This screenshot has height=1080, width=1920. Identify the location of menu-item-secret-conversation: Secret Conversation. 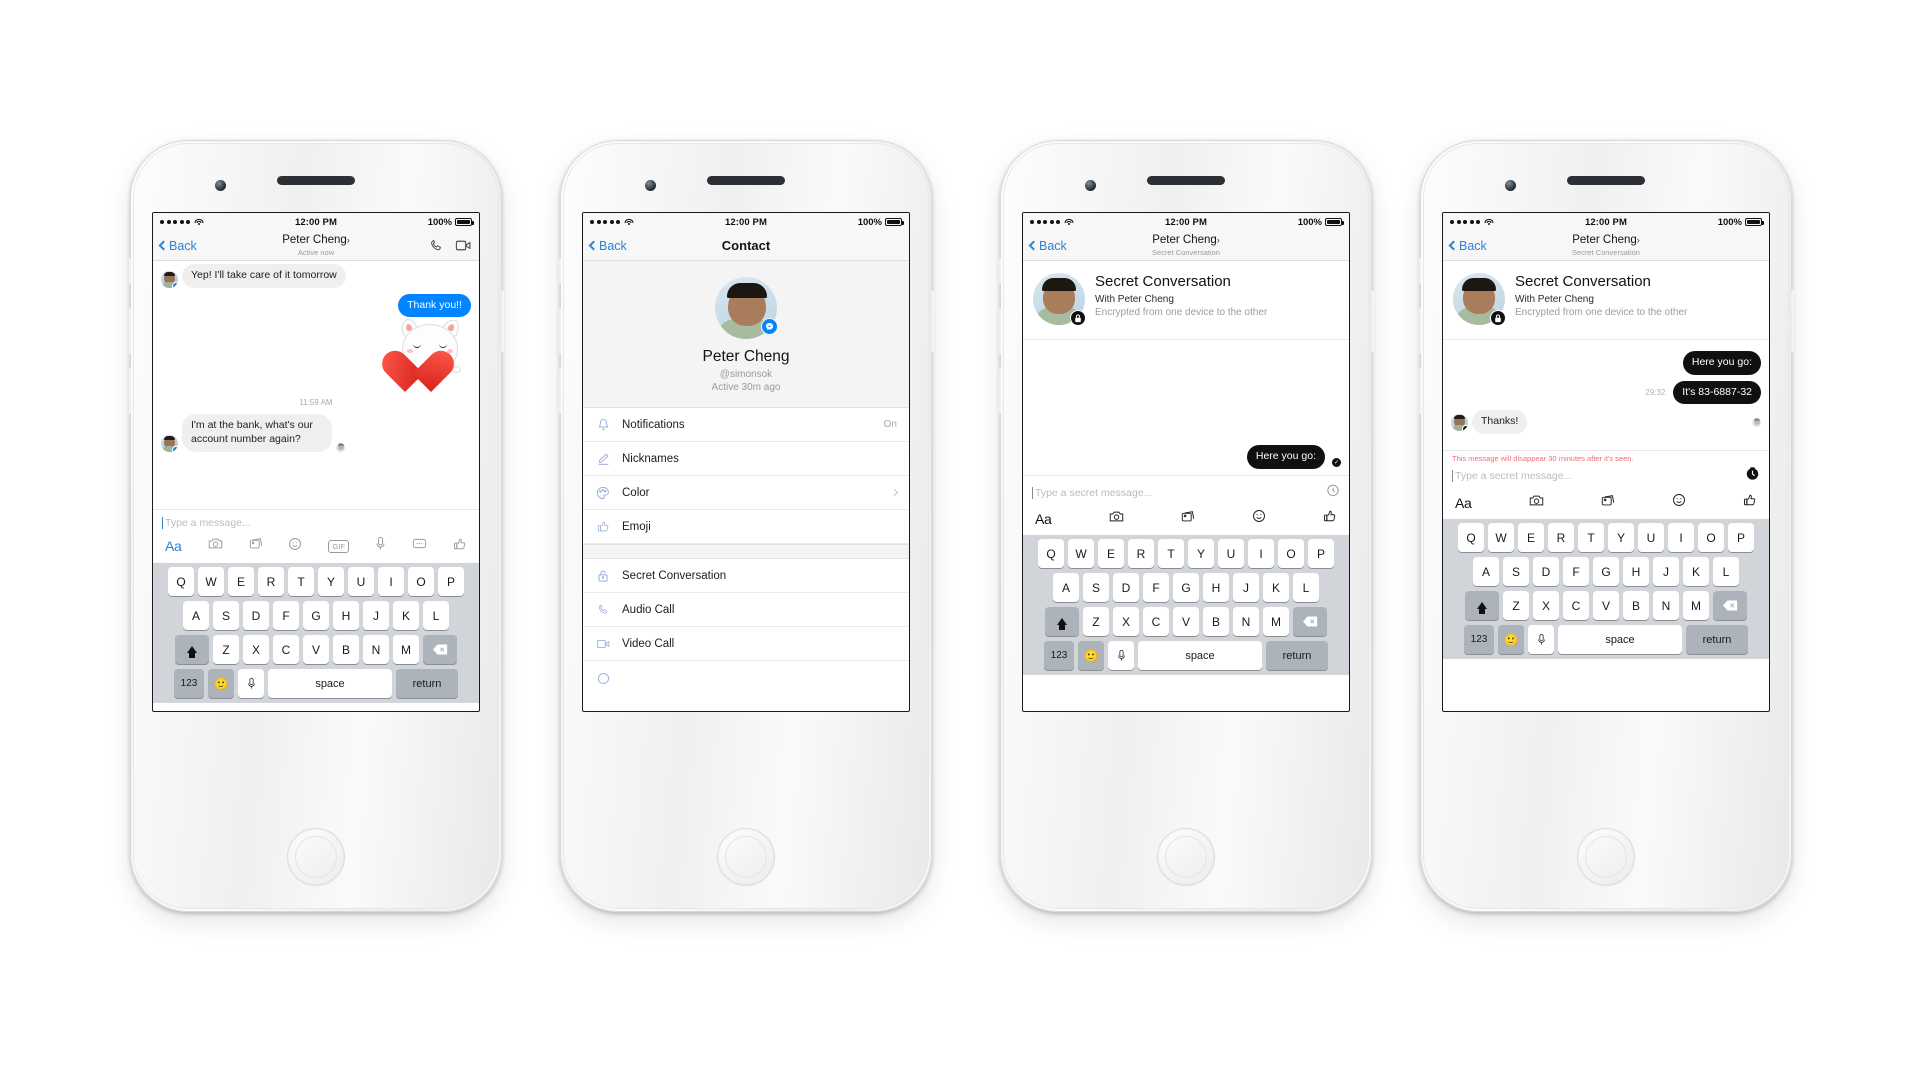
(746, 576).